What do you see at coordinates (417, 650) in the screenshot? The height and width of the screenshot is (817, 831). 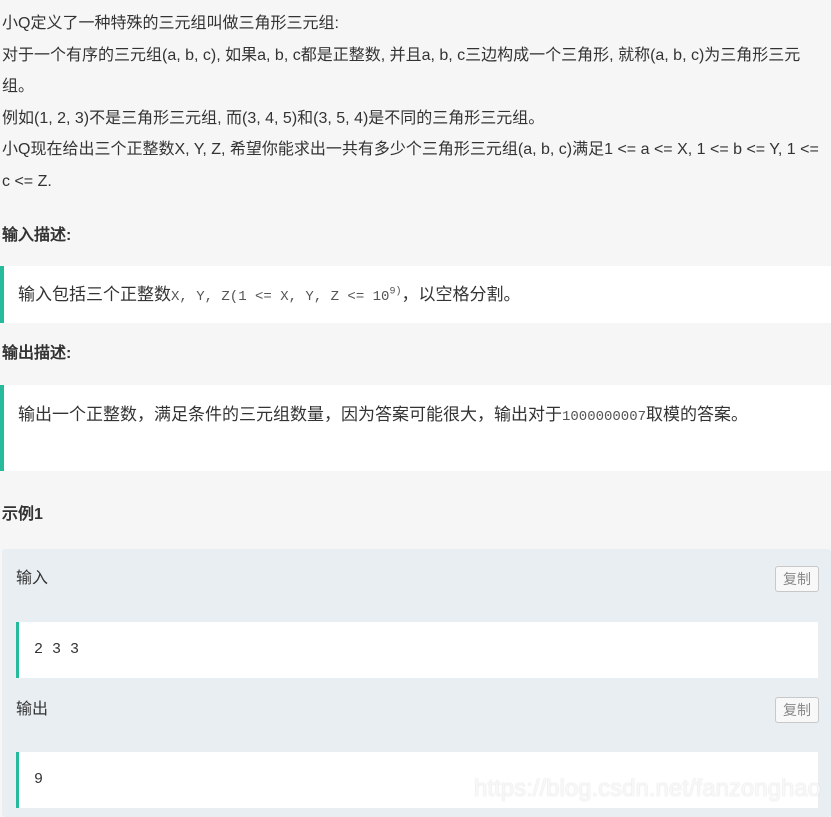 I see `example-input-value: 2 3 3` at bounding box center [417, 650].